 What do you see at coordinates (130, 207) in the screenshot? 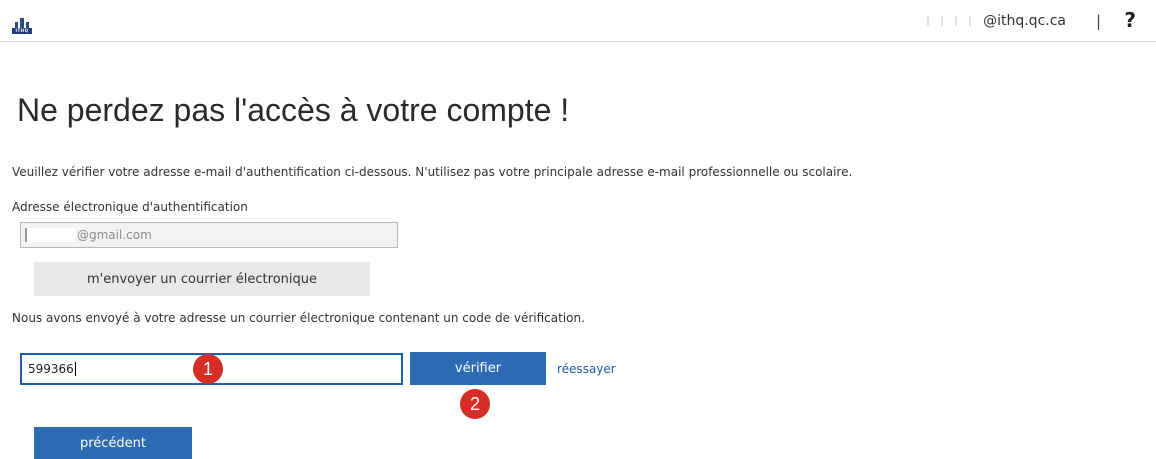
I see `auth-email-label: Adresse électronique d'authentification` at bounding box center [130, 207].